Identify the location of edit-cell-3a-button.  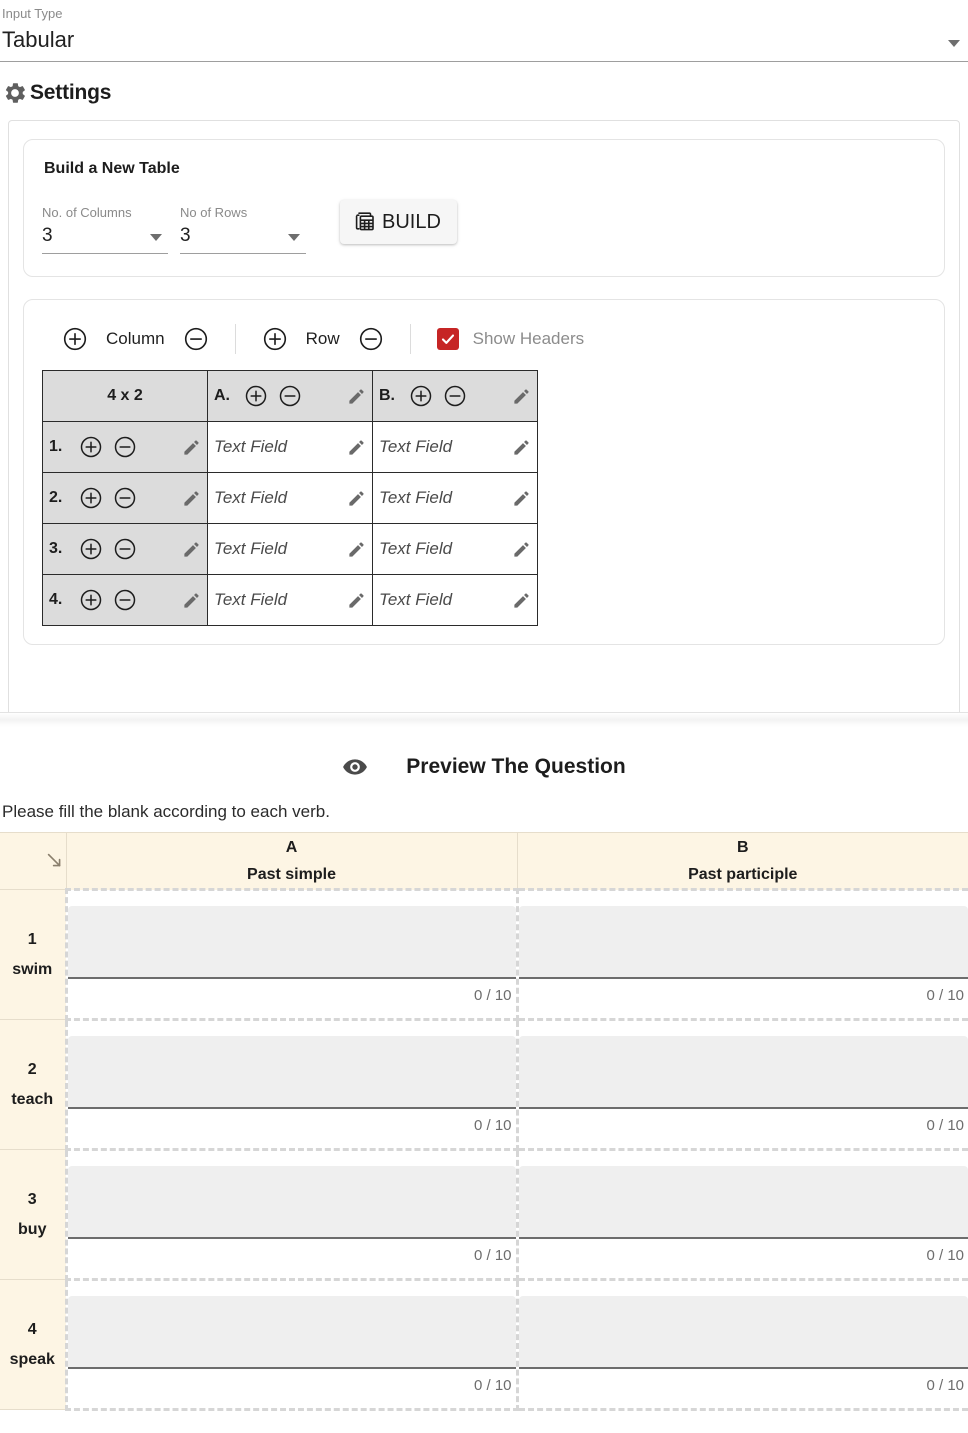
(356, 549).